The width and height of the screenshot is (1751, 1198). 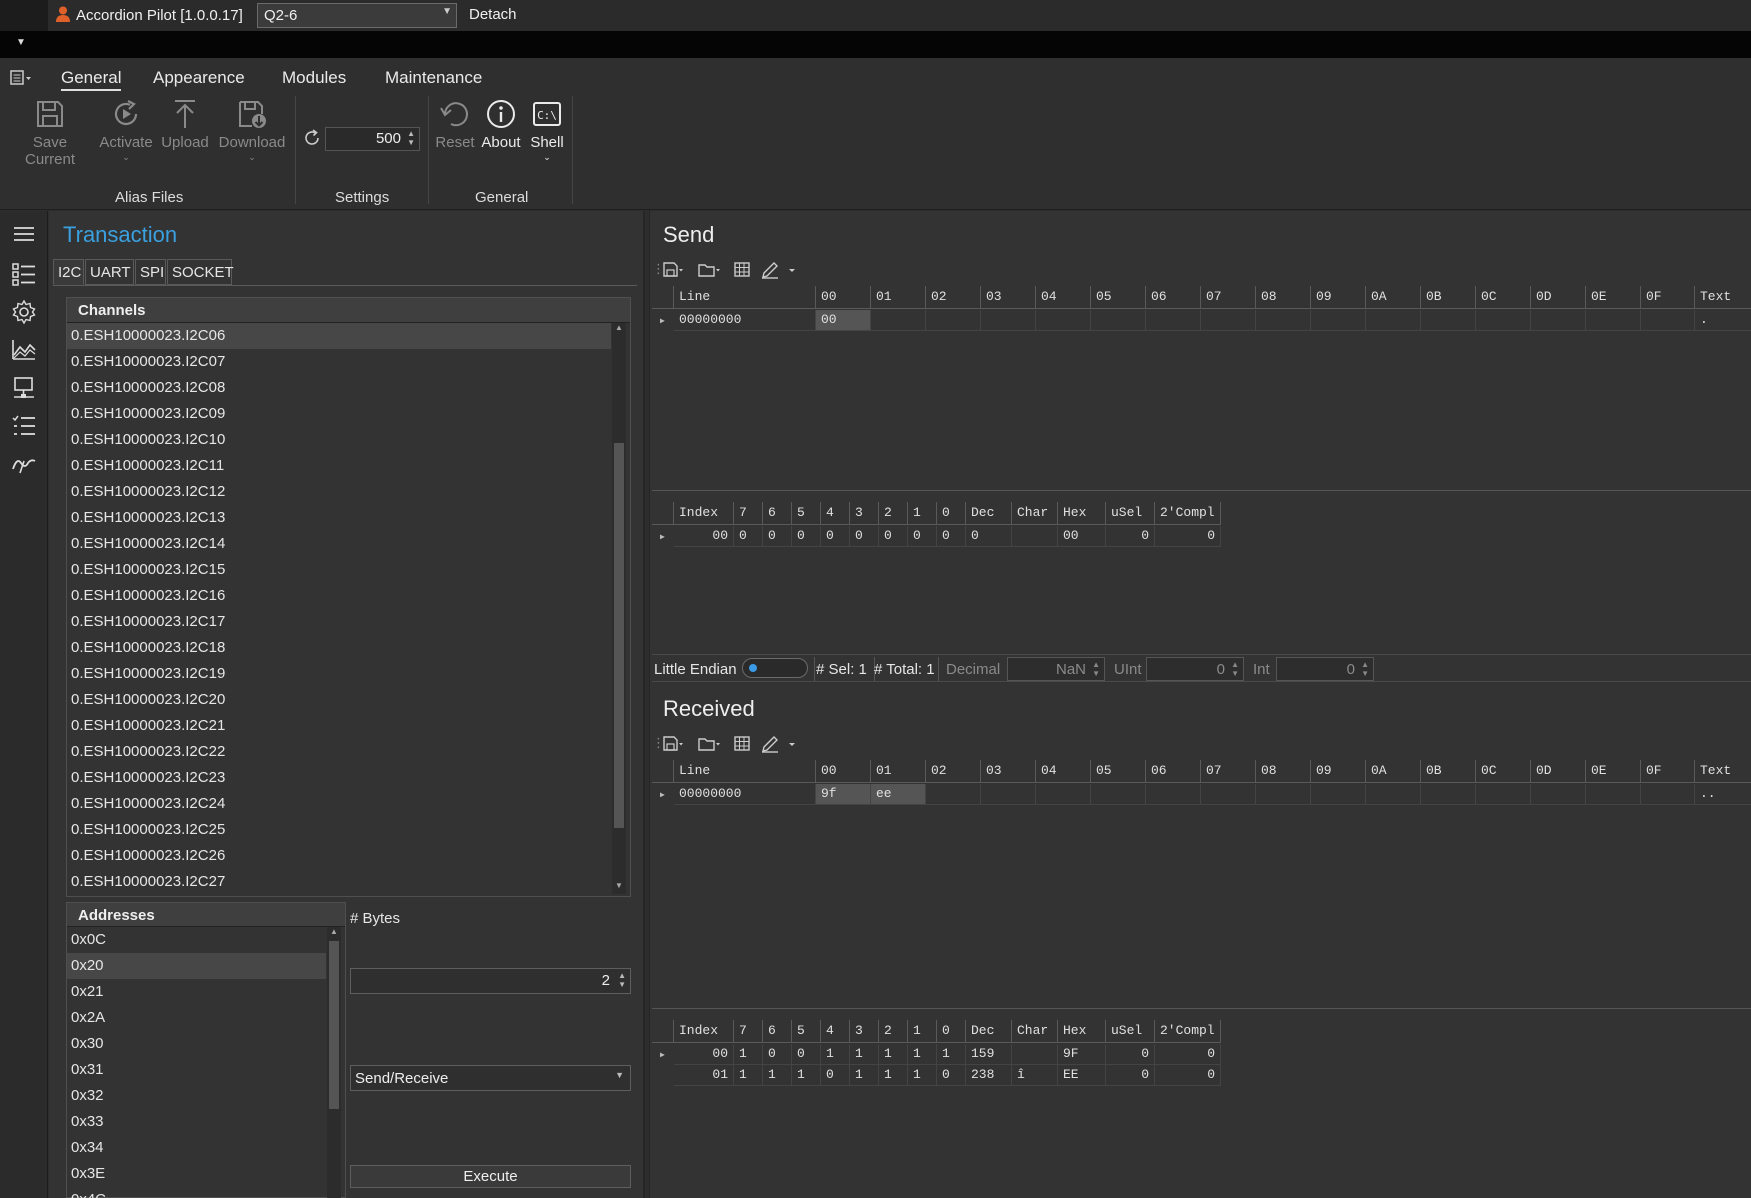 What do you see at coordinates (196, 1044) in the screenshot?
I see `address-list-item: 0x30` at bounding box center [196, 1044].